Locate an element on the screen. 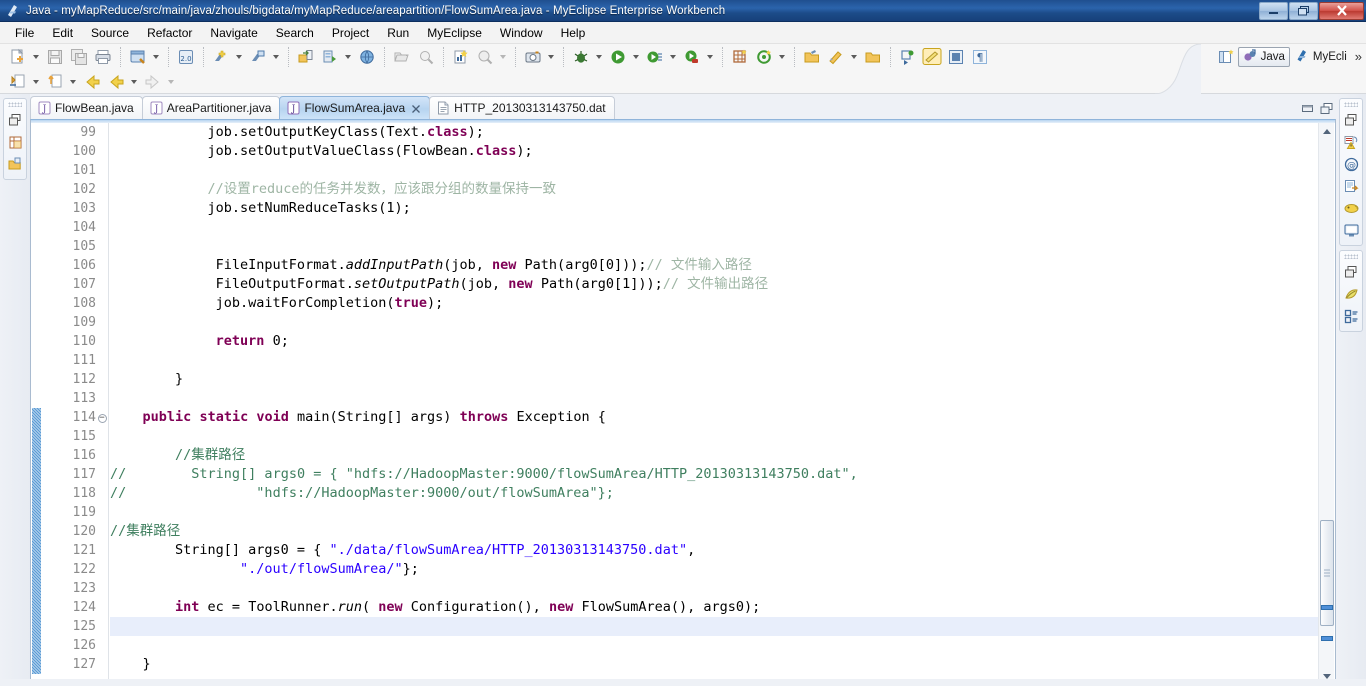 This screenshot has height=686, width=1366. new-java-project-icon is located at coordinates (221, 57).